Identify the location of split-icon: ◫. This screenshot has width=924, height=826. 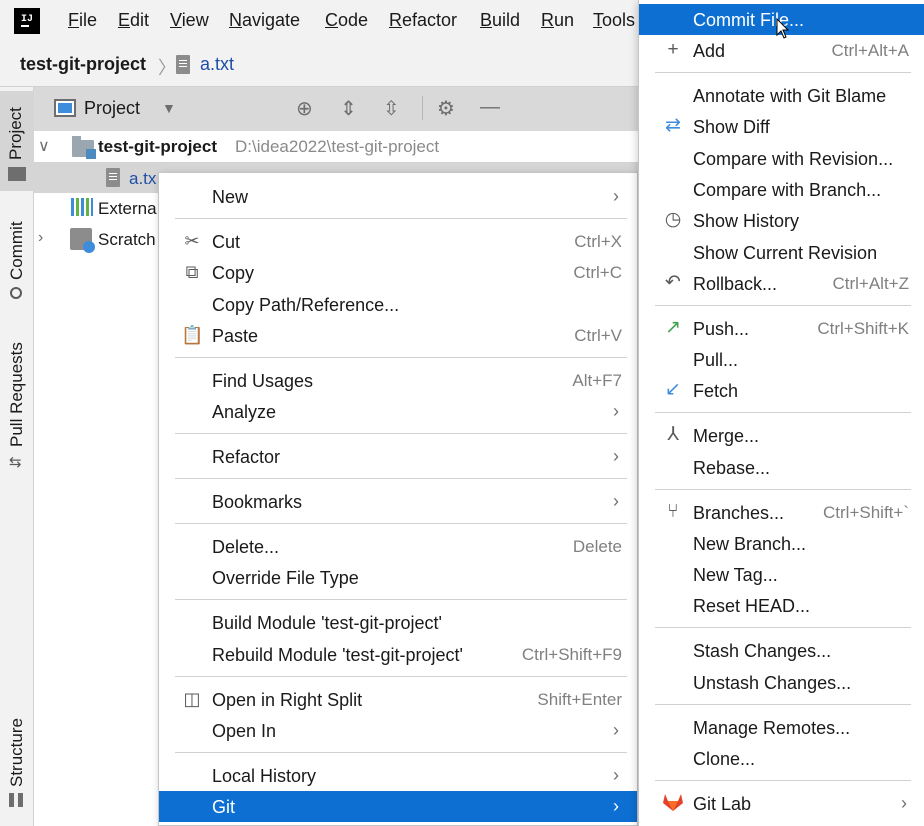
(192, 699).